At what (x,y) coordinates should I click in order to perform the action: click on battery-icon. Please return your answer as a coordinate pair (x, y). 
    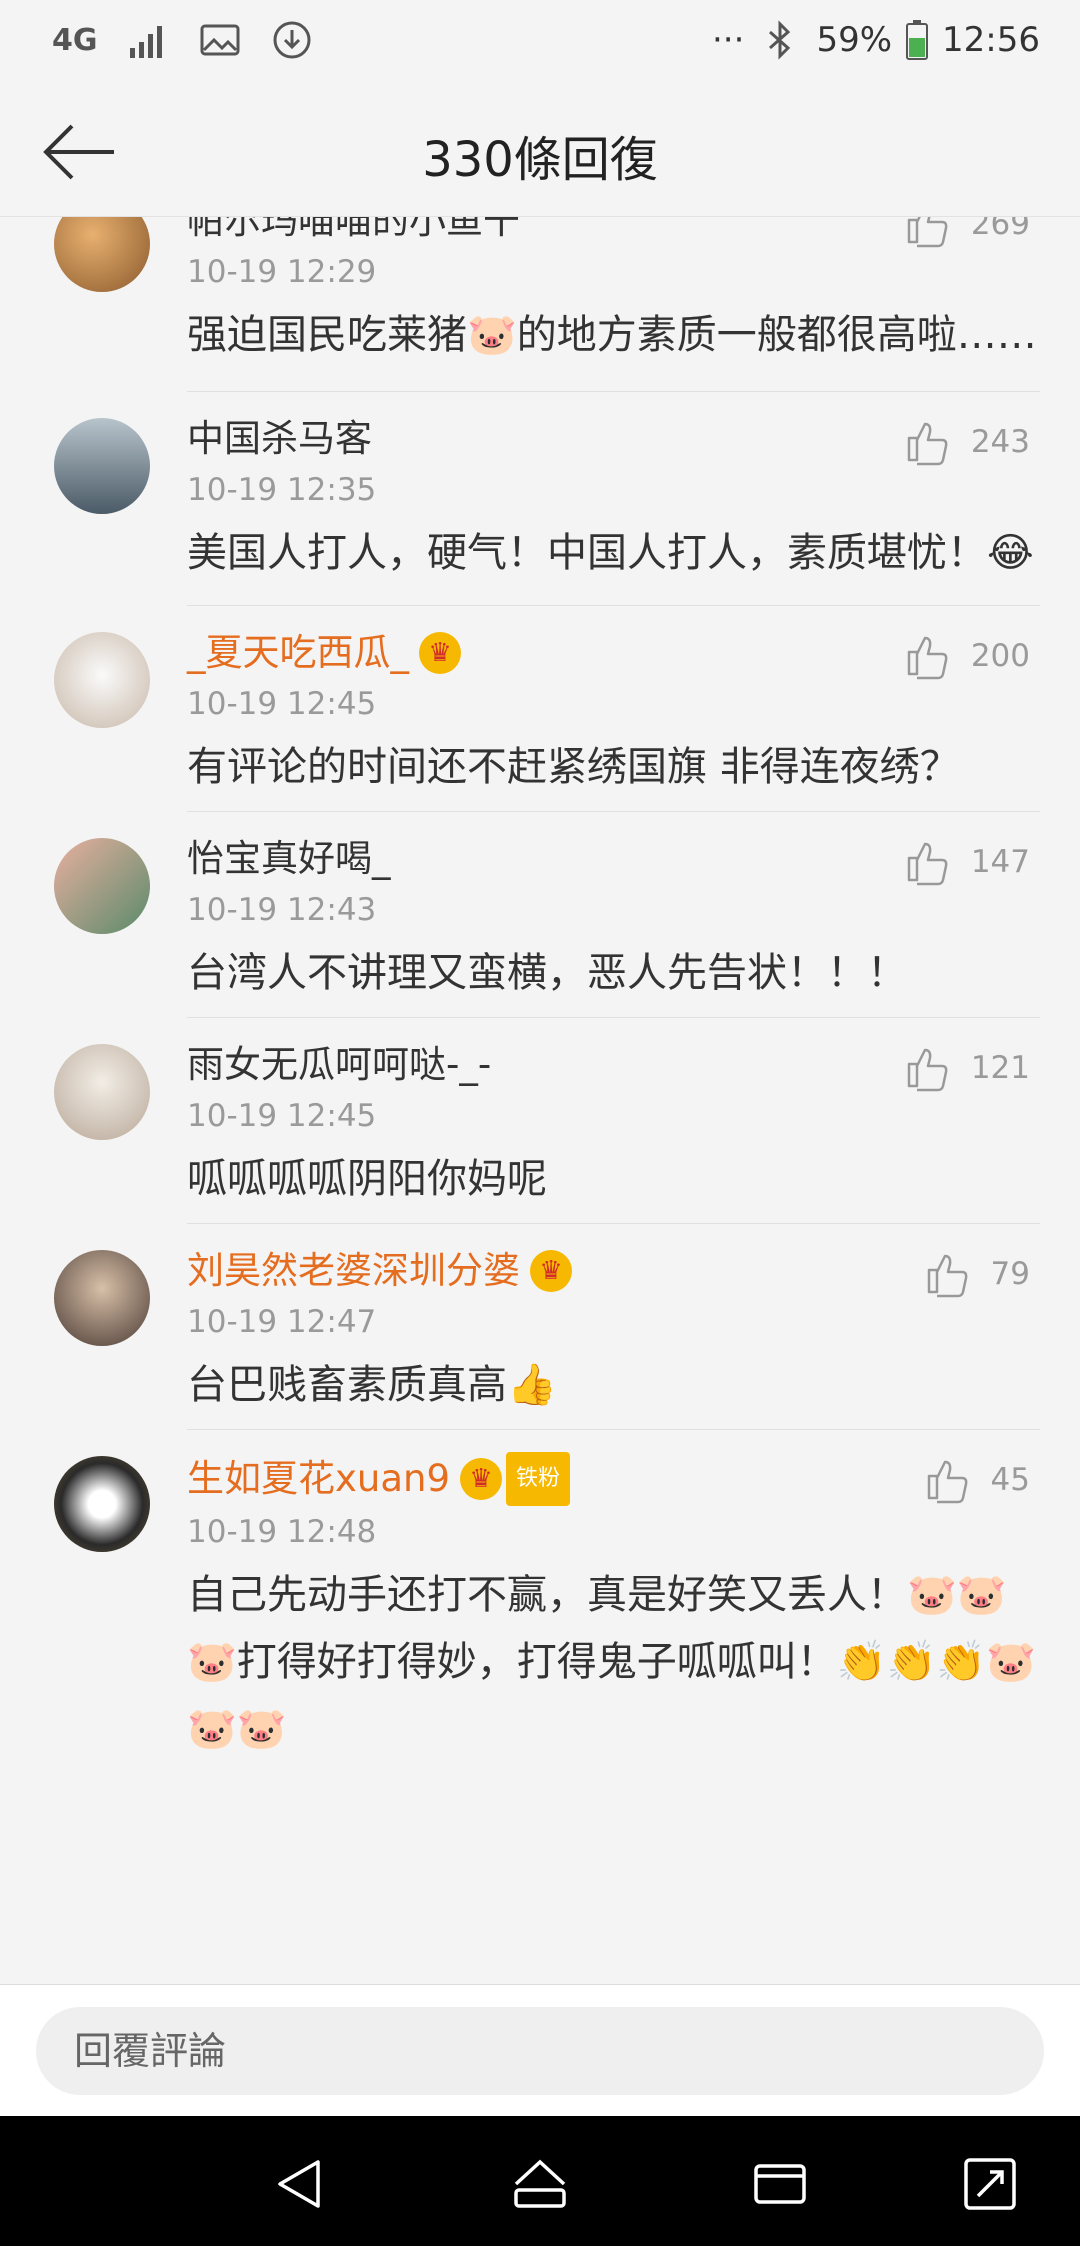
    Looking at the image, I should click on (917, 40).